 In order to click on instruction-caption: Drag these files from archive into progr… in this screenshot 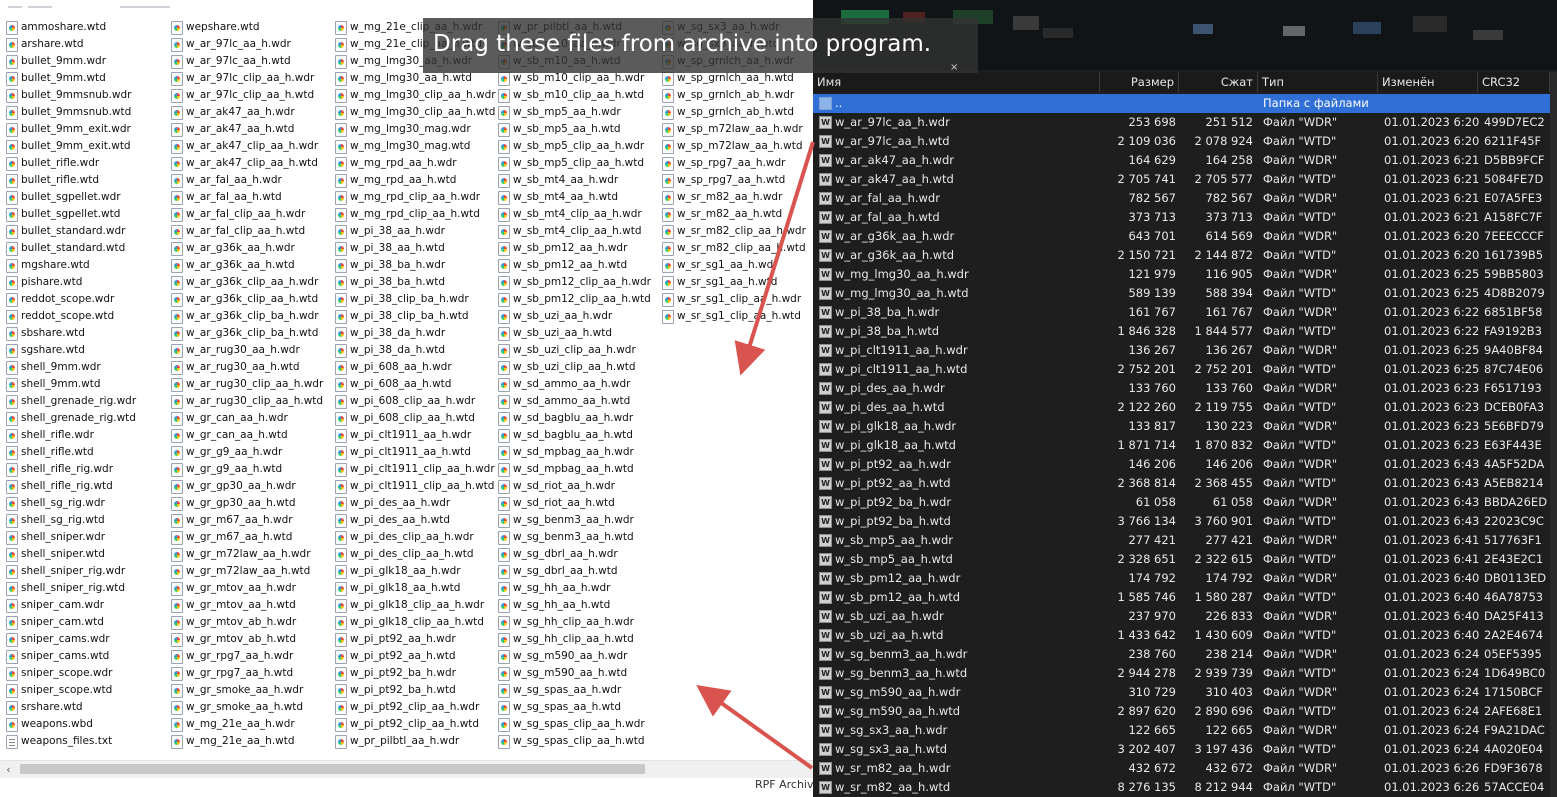, I will do `click(682, 44)`.